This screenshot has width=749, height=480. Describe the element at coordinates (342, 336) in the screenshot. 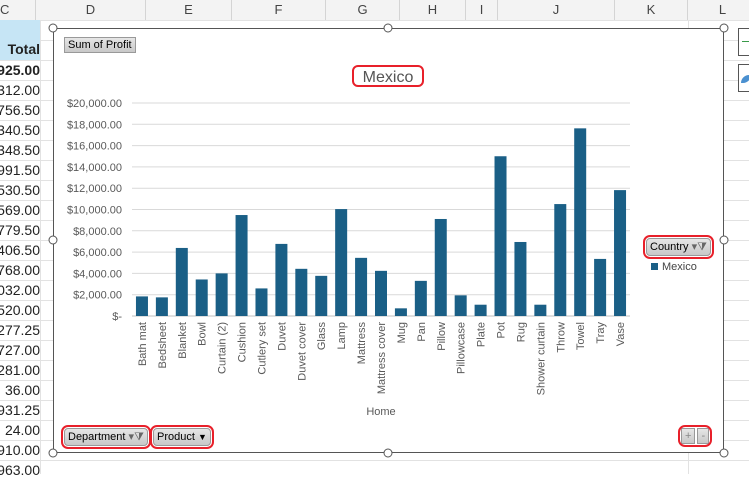

I see `x-tick-label: Lamp` at that location.